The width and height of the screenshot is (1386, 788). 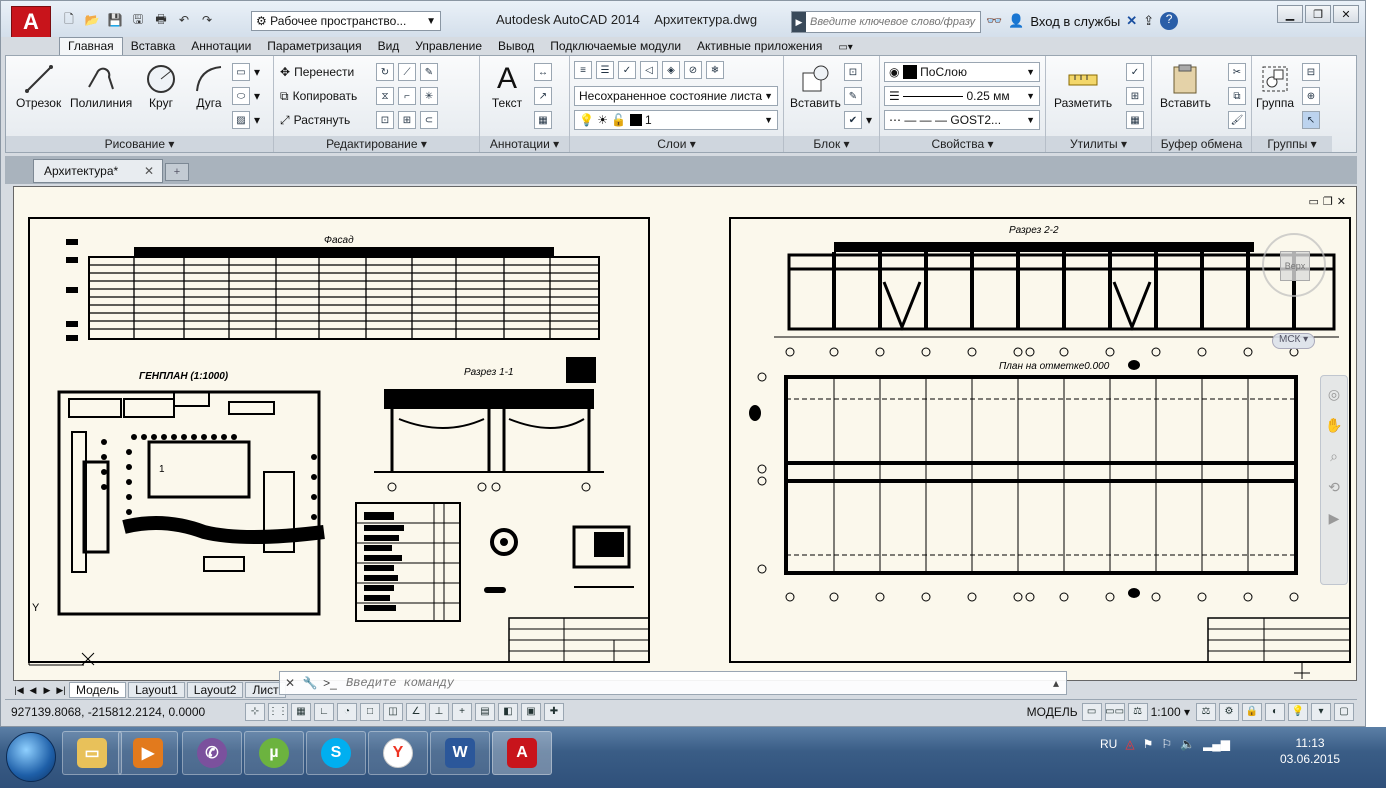 What do you see at coordinates (31, 757) in the screenshot?
I see `start-button` at bounding box center [31, 757].